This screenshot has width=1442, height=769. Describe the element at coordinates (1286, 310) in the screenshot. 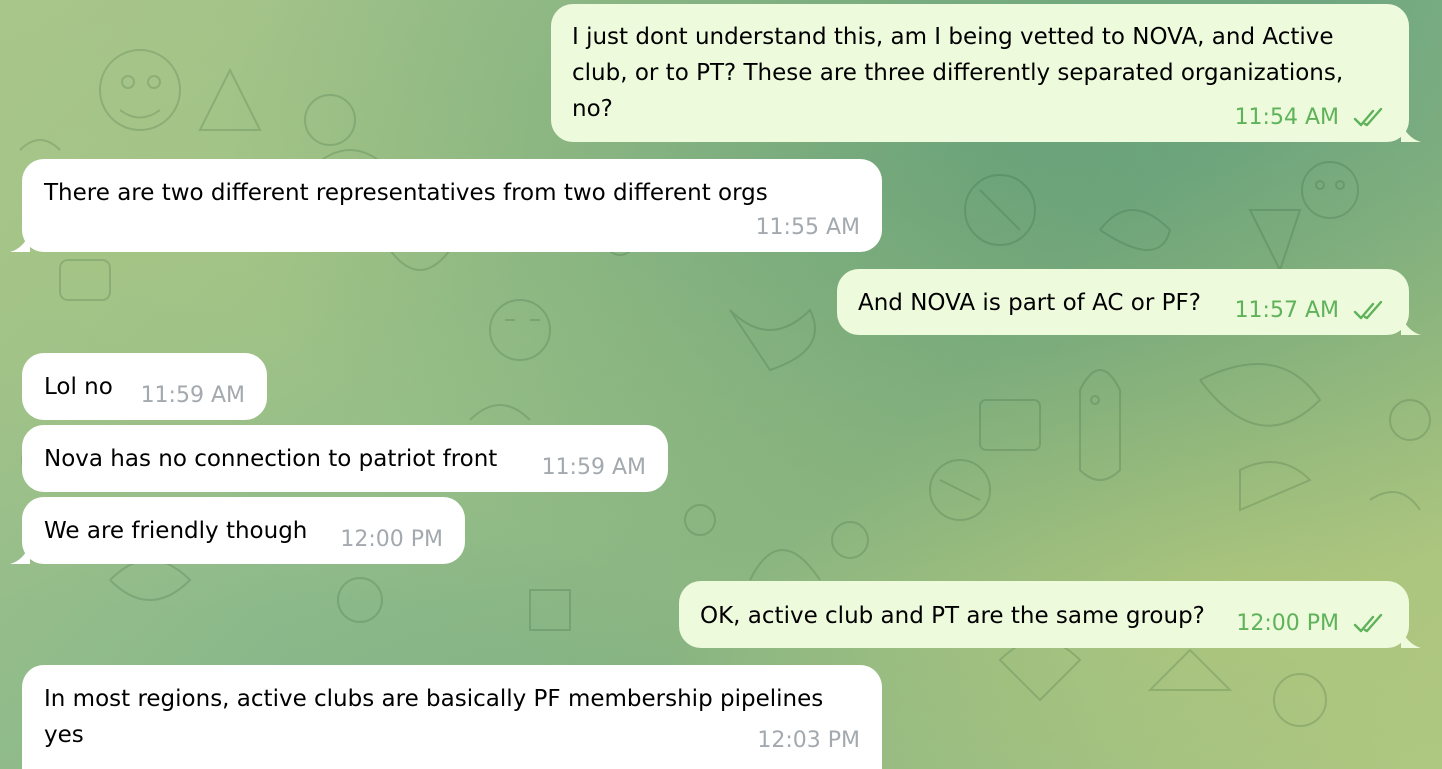

I see `message-time: 11:57 AM` at that location.